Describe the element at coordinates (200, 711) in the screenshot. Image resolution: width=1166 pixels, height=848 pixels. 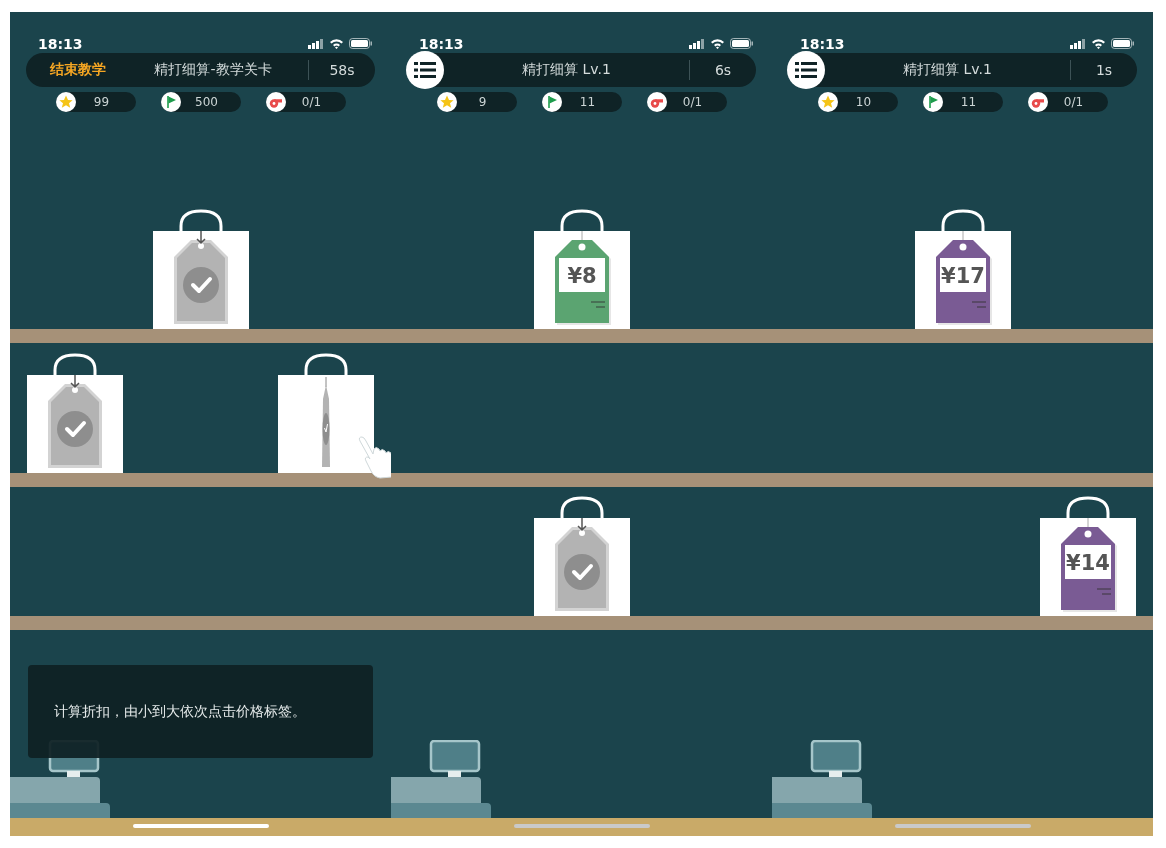
I see `tutorial-tooltip: 计算折扣，由小到大依次点击价格标签。` at that location.